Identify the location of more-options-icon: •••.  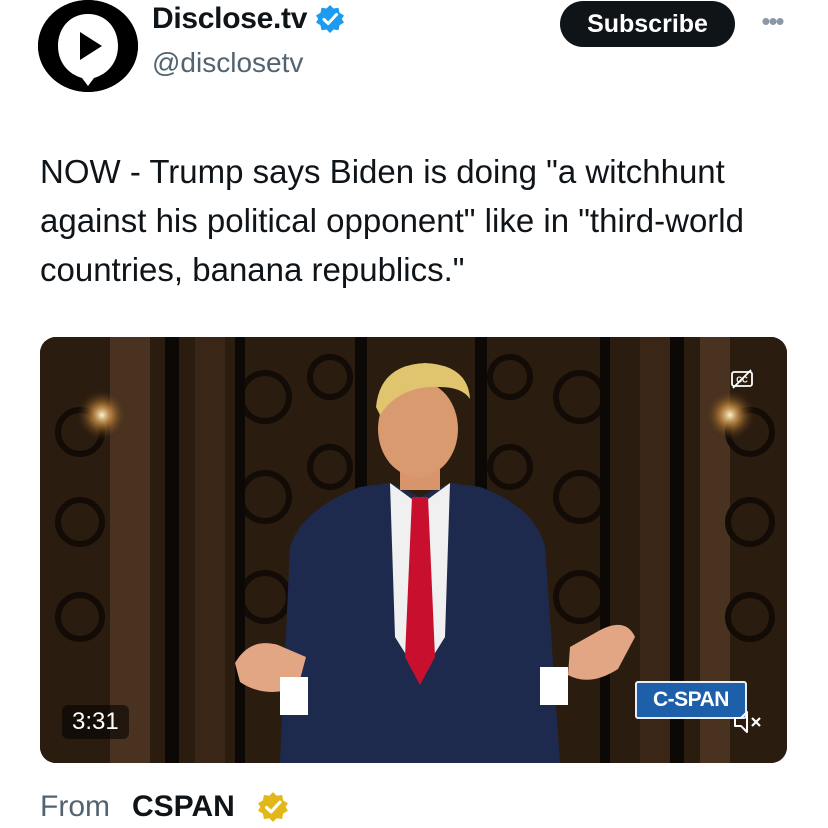
(772, 21).